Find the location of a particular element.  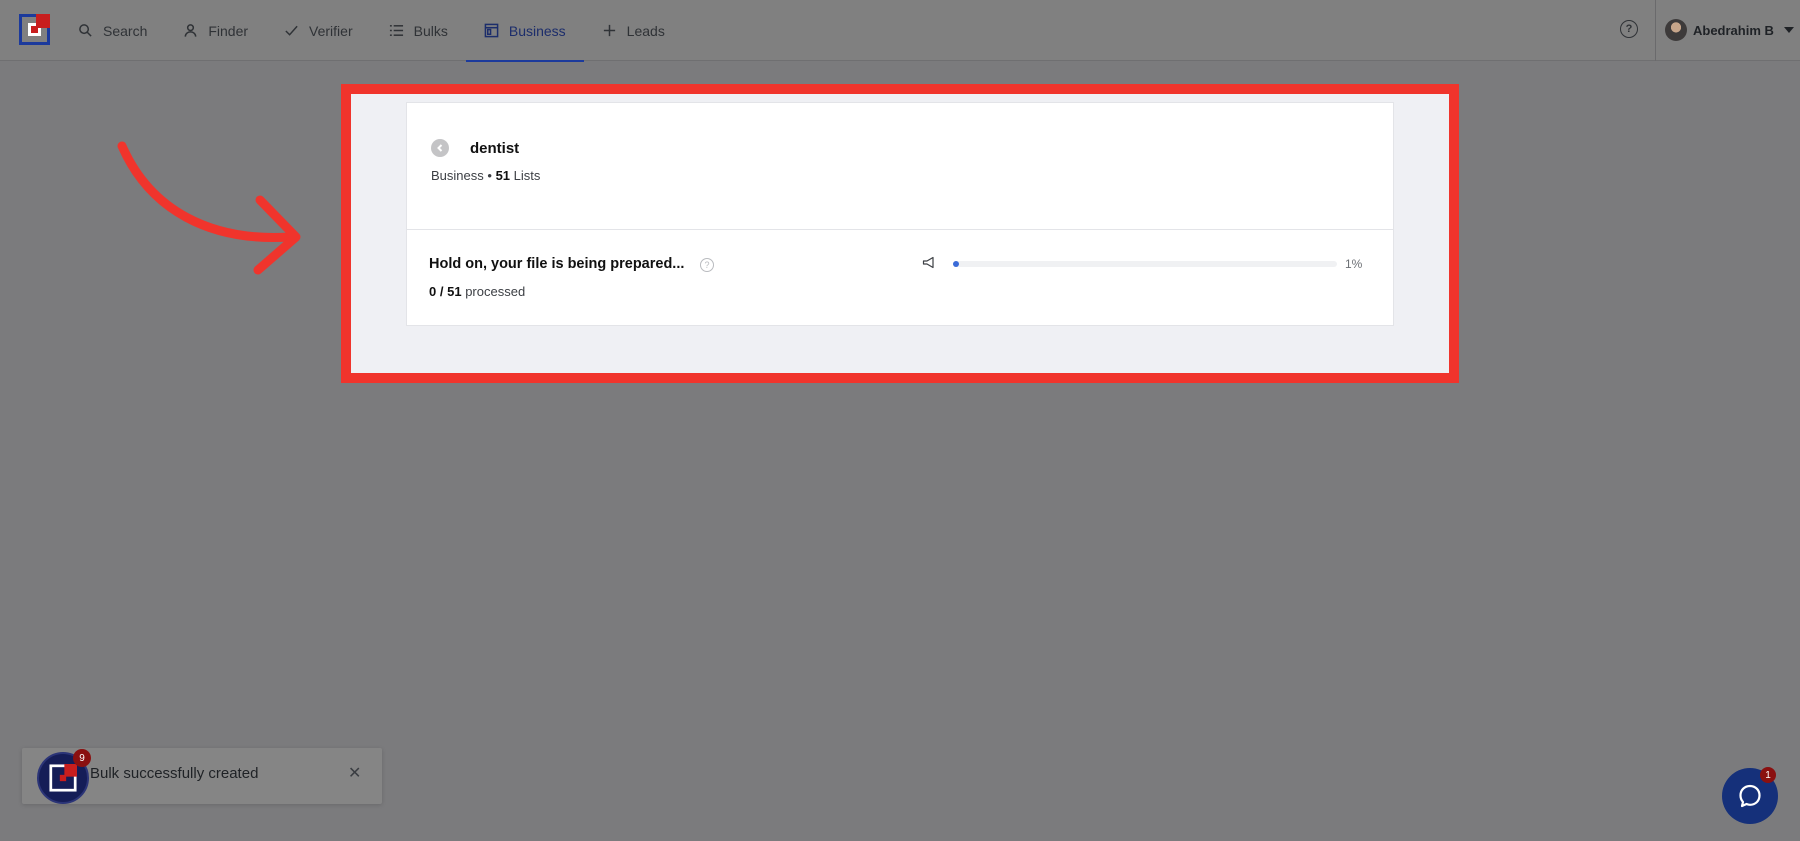

nav-search: Search is located at coordinates (112, 30).